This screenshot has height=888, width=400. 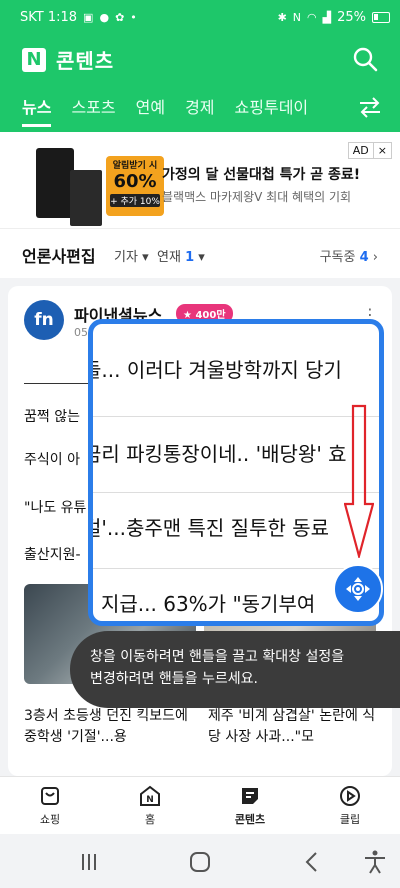 I want to click on nav-label: 클립, so click(x=350, y=819).